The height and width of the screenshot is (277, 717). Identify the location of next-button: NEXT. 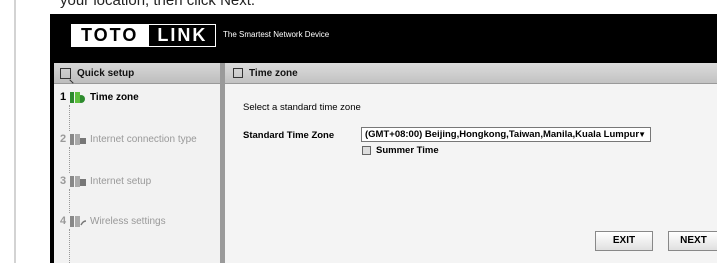
(692, 241).